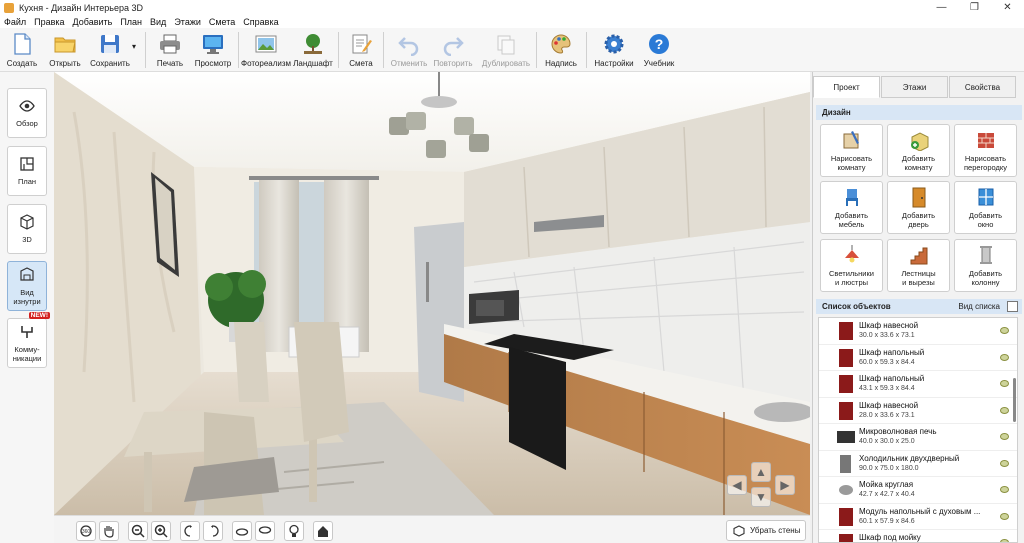  What do you see at coordinates (766, 530) in the screenshot?
I see `hide-walls-button: Убрать стены` at bounding box center [766, 530].